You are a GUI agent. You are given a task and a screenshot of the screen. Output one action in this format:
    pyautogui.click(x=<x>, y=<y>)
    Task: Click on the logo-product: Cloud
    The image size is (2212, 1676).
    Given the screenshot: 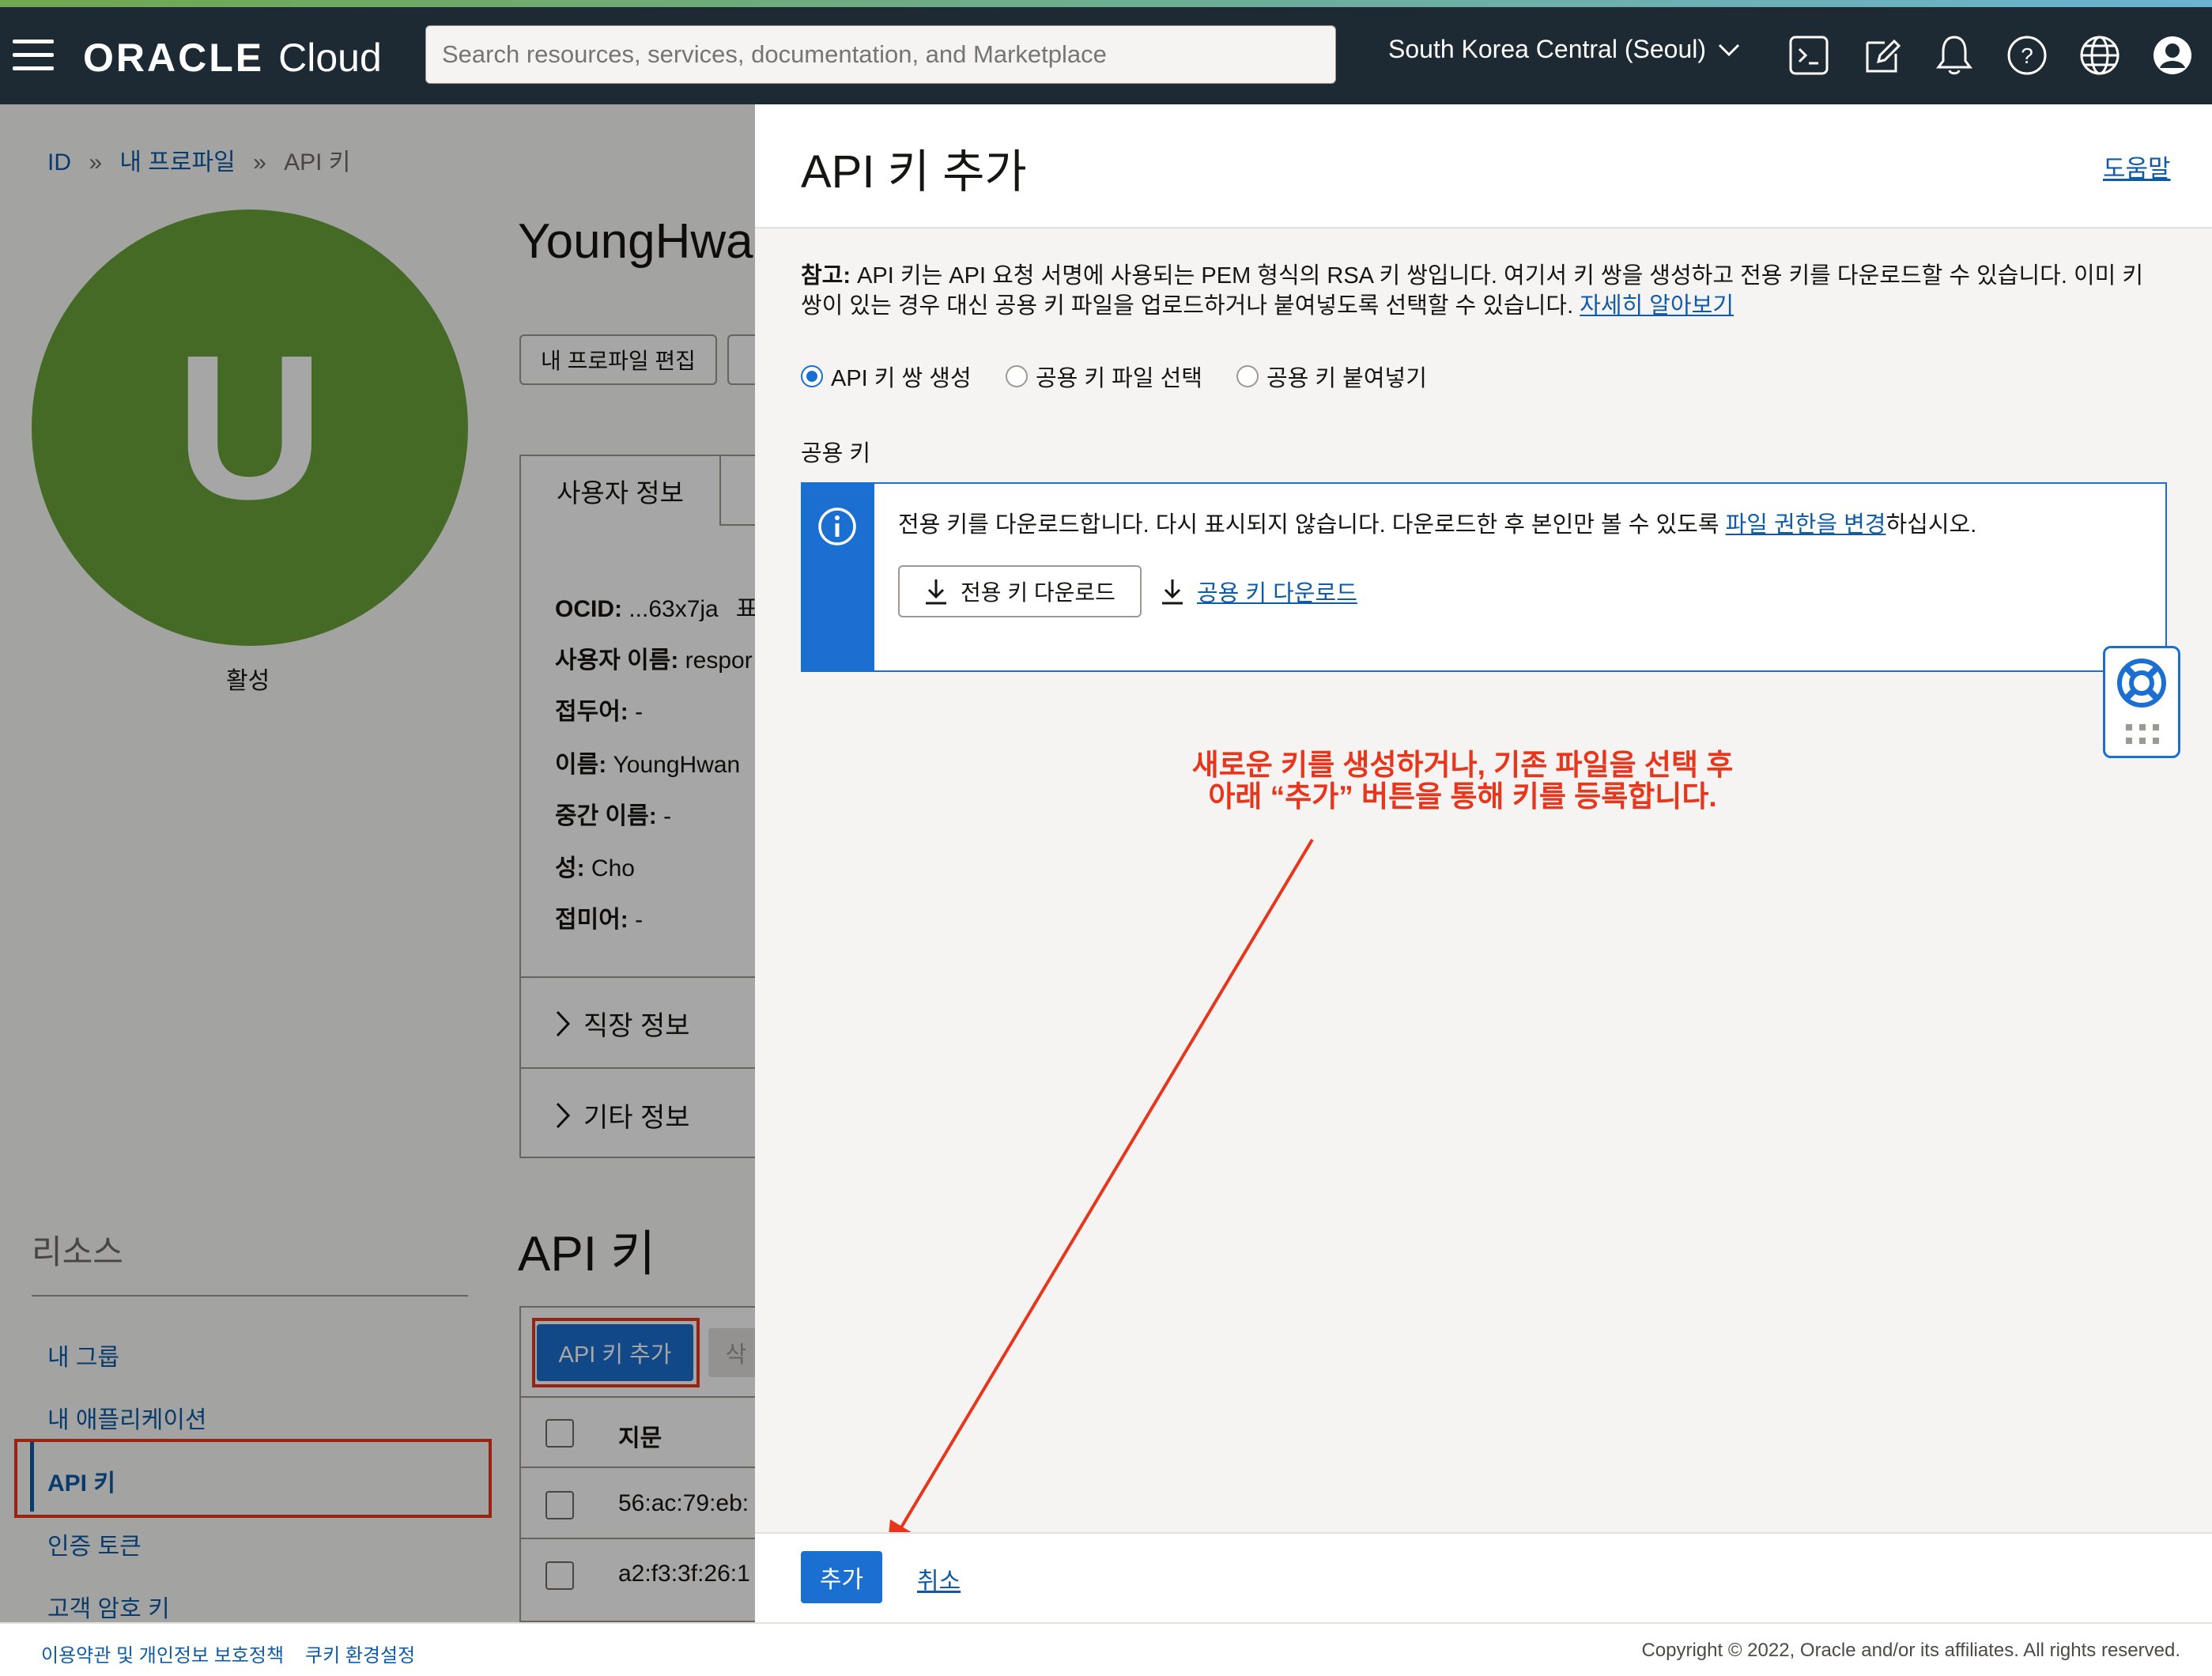 What is the action you would take?
    pyautogui.click(x=330, y=58)
    